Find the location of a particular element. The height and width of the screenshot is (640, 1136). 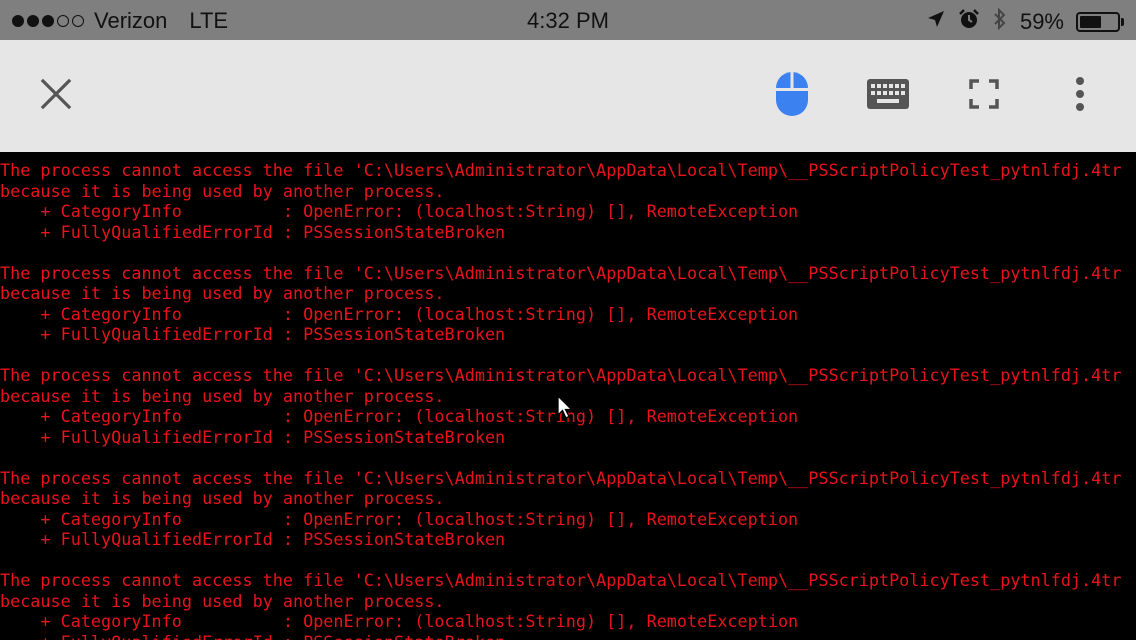

more-options-button is located at coordinates (1080, 96).